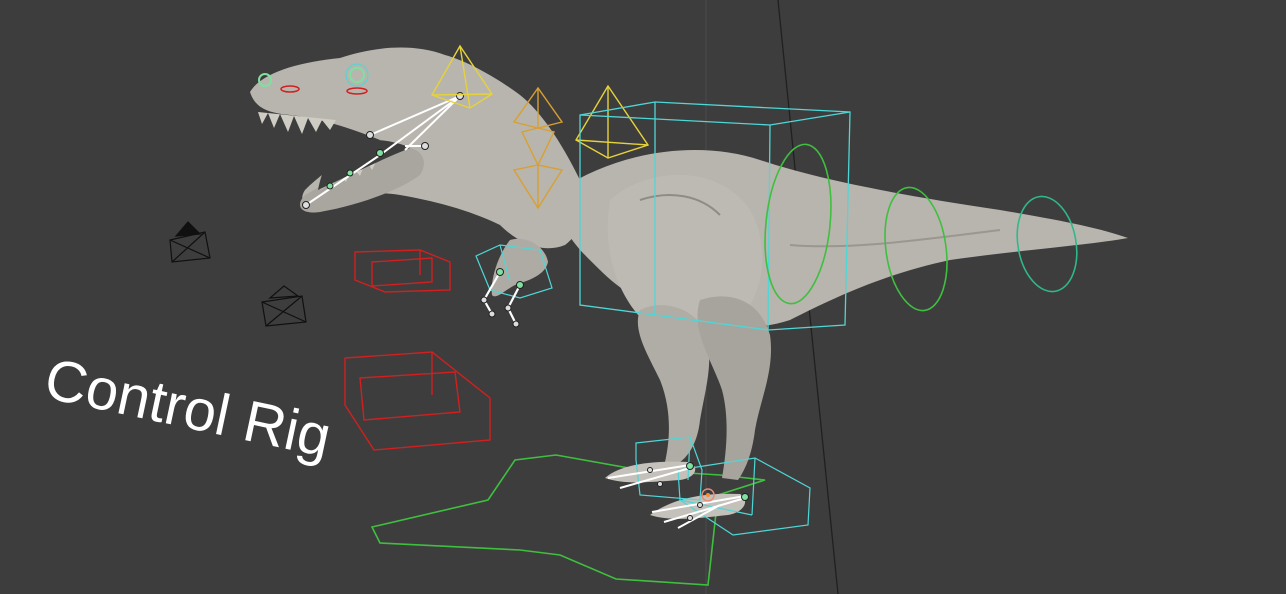 The width and height of the screenshot is (1286, 594). I want to click on chest-control-pyramid, so click(612, 121).